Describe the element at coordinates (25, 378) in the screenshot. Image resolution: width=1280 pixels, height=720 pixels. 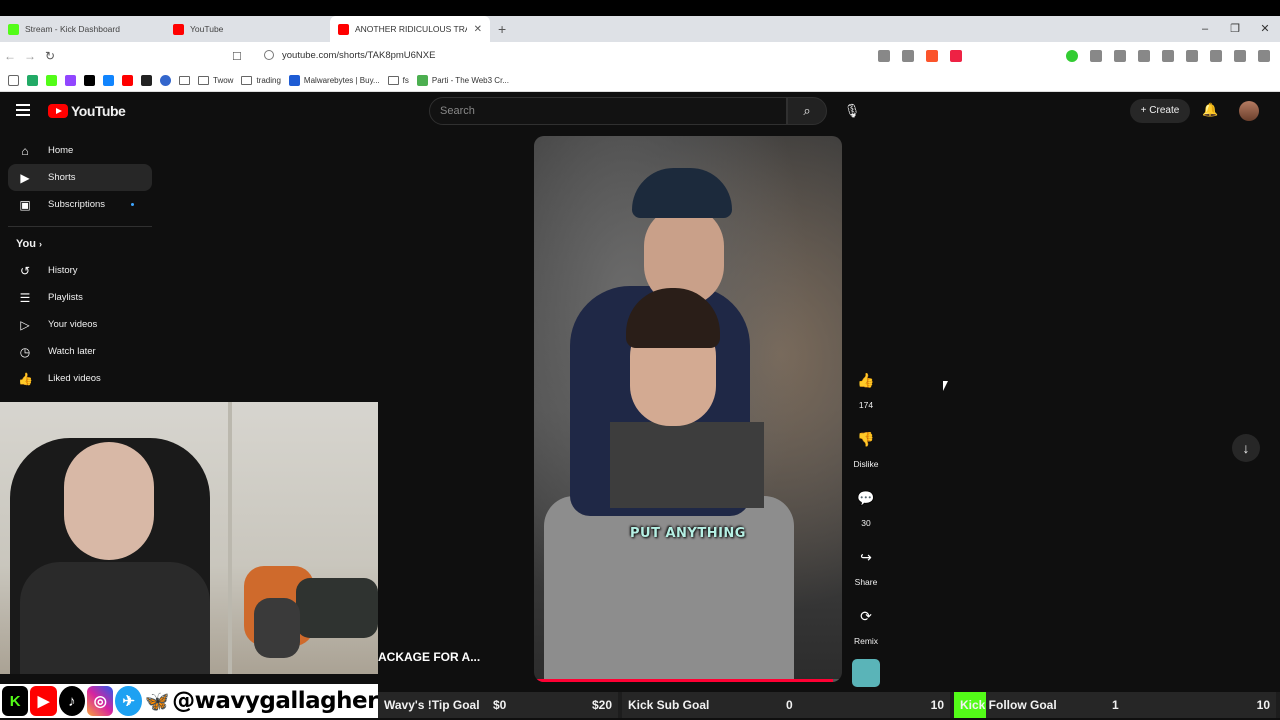
I see `liked-videos-icon: 👍` at that location.